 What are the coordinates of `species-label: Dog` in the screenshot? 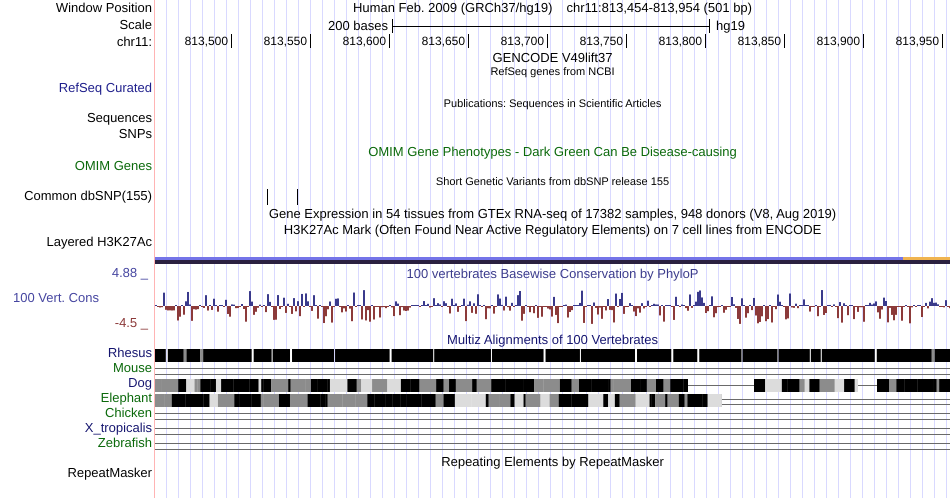 It's located at (140, 382).